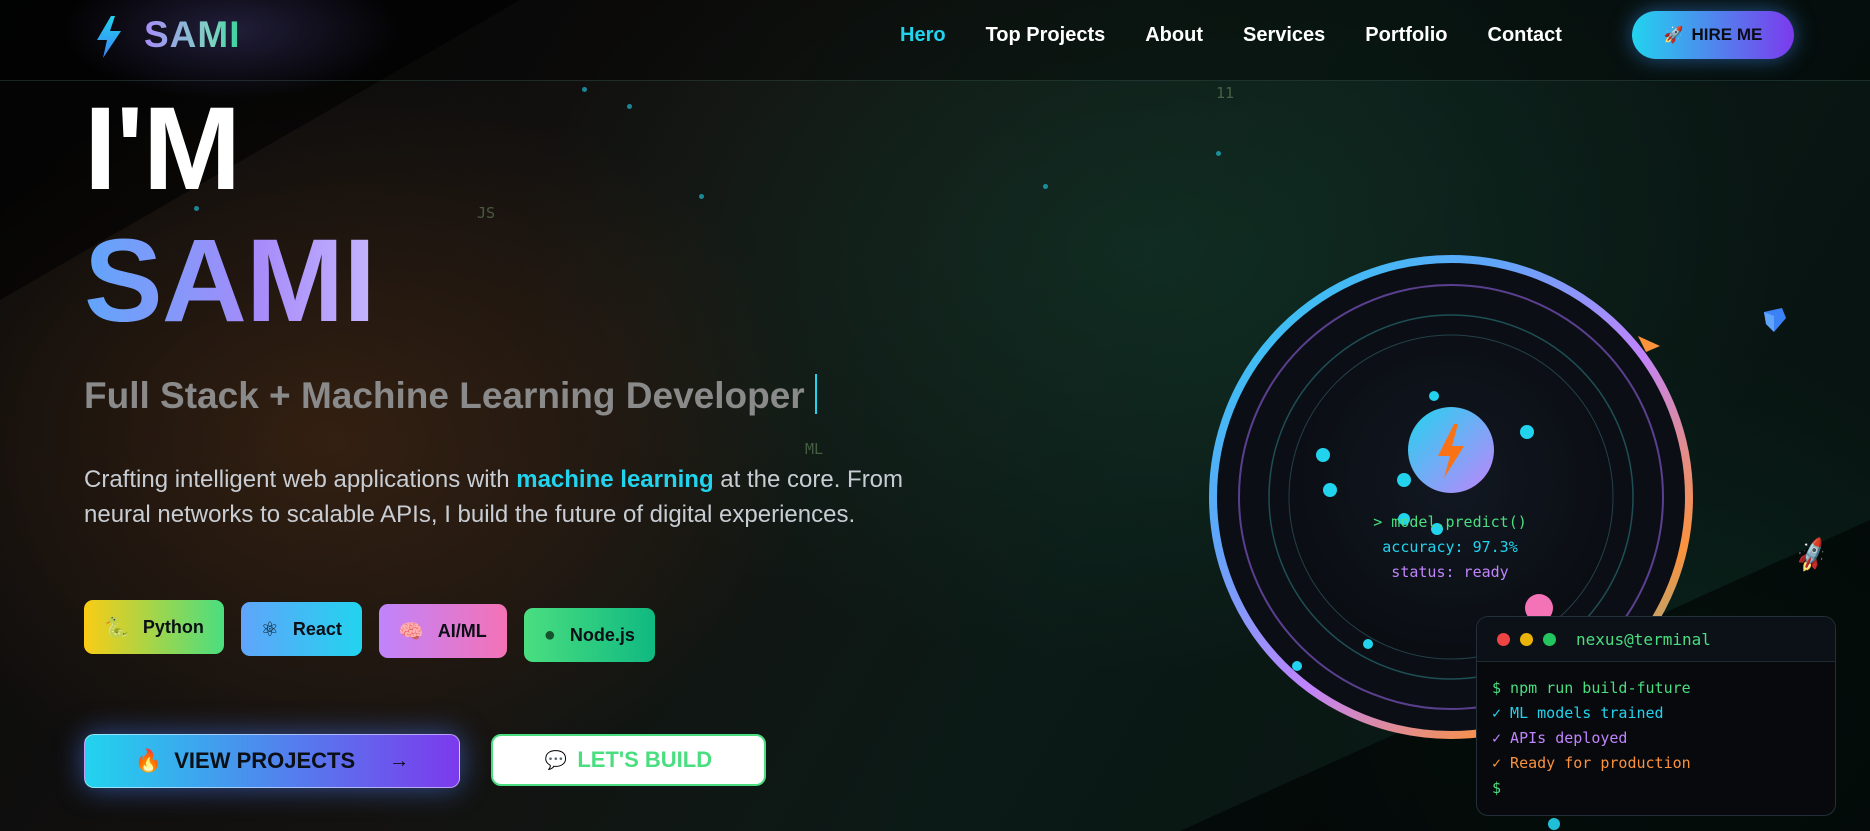 This screenshot has width=1870, height=831. What do you see at coordinates (1526, 639) in the screenshot?
I see `minimize-dot-icon` at bounding box center [1526, 639].